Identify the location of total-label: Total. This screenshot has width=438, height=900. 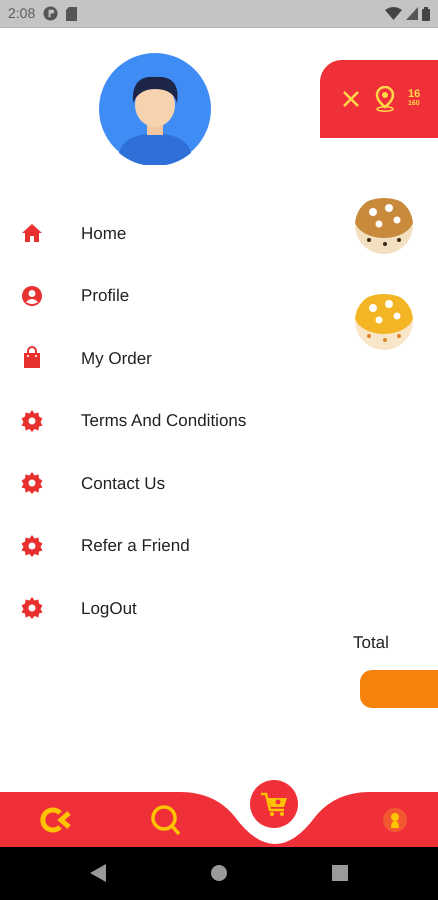
(371, 643).